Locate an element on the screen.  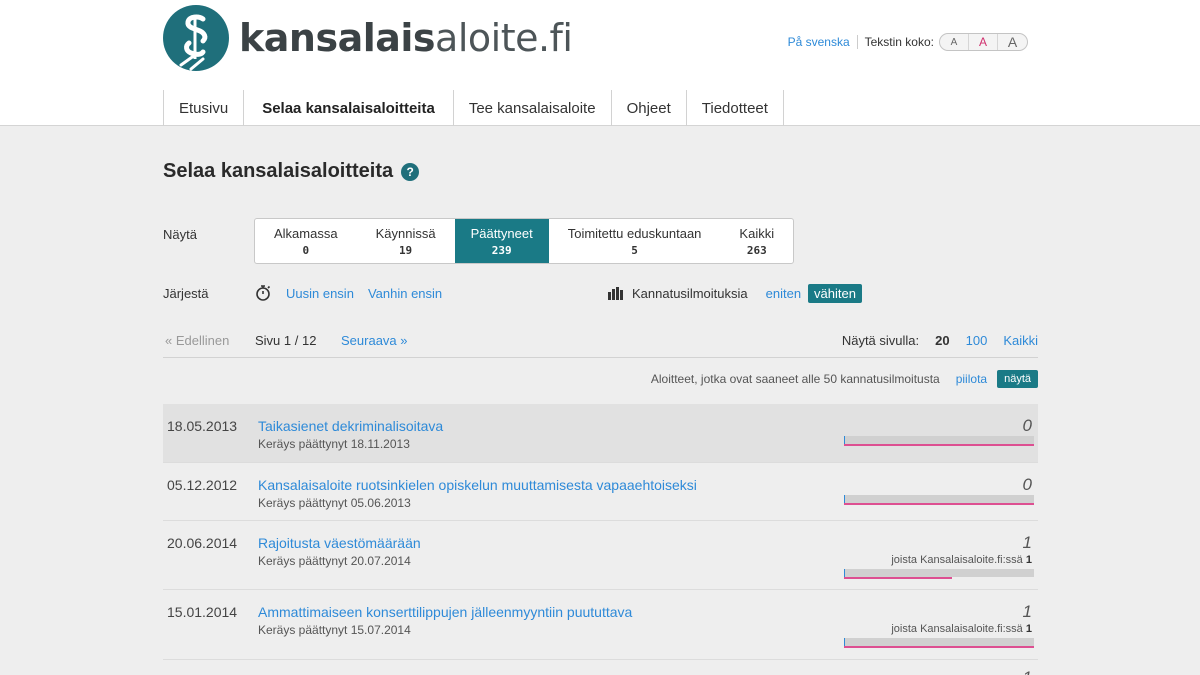
filter-kaynnissa: Käynnissä 19 is located at coordinates (406, 241).